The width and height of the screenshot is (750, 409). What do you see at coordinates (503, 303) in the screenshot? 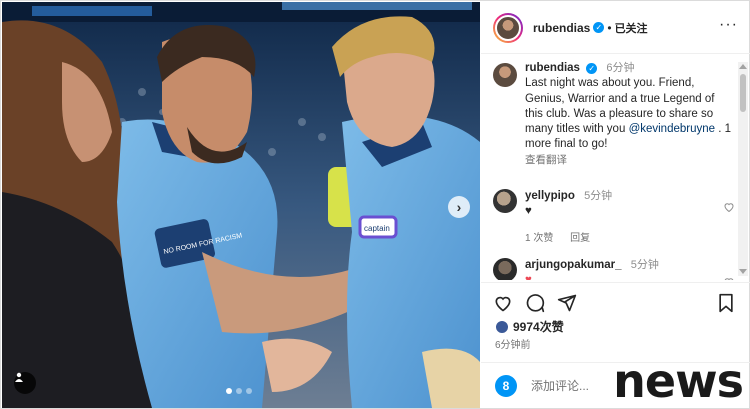
I see `heart-icon` at bounding box center [503, 303].